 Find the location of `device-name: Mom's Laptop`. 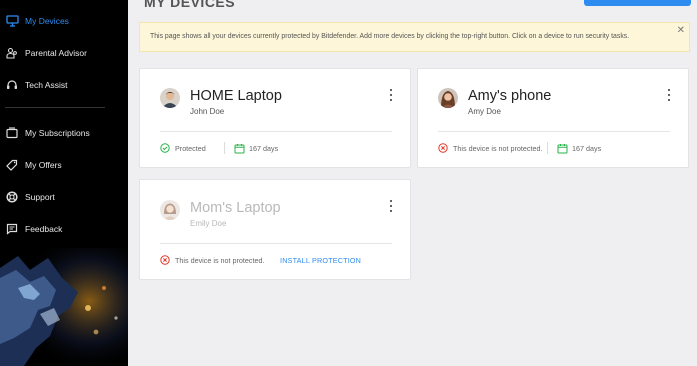

device-name: Mom's Laptop is located at coordinates (235, 208).